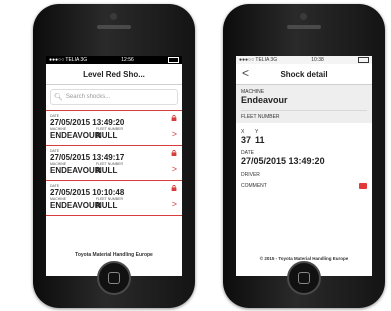  I want to click on shock-date: 27/05/2015 13:49:20, so click(87, 122).